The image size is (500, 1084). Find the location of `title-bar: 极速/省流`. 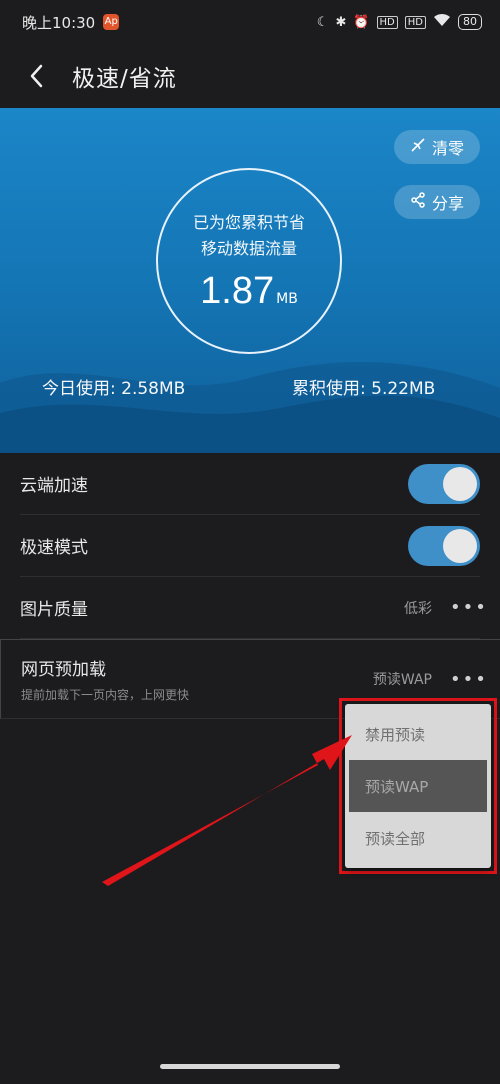

title-bar: 极速/省流 is located at coordinates (250, 76).